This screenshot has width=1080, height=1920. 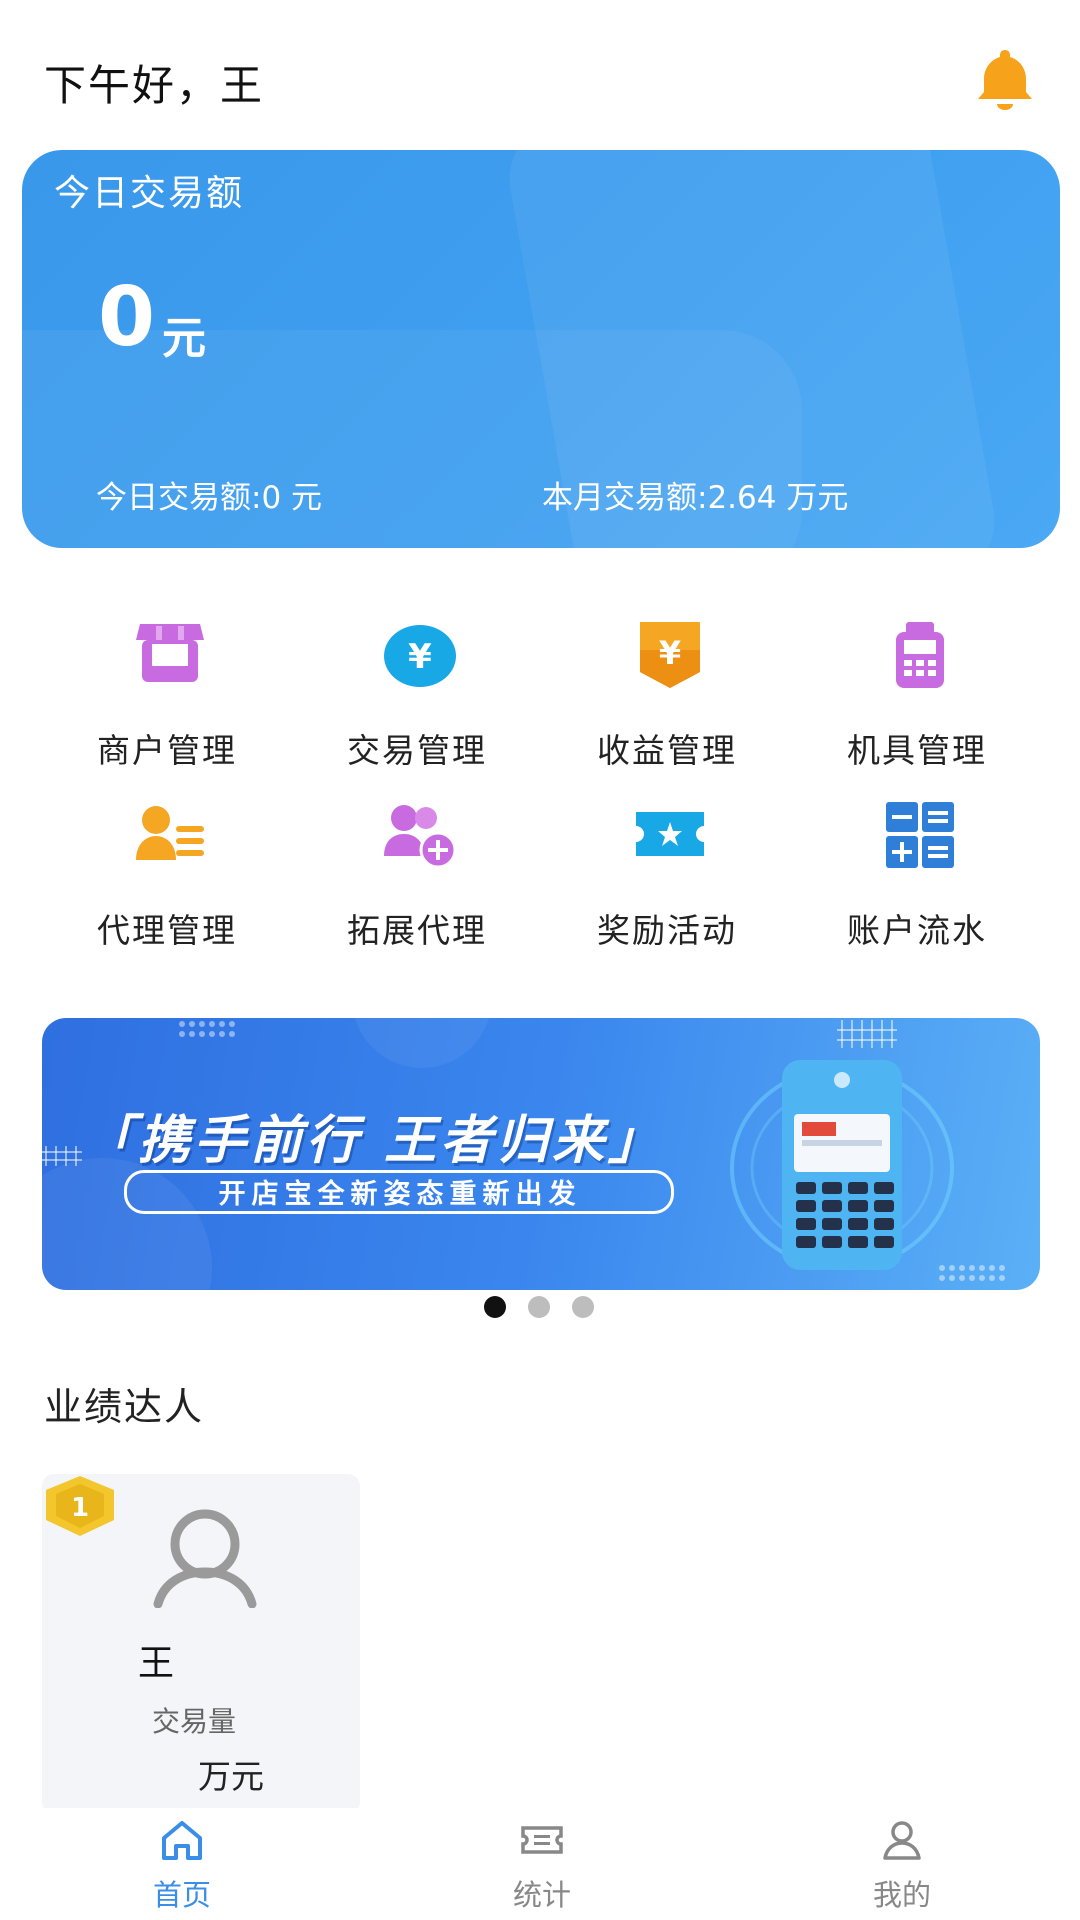 What do you see at coordinates (842, 1165) in the screenshot?
I see `pos-device-illustration` at bounding box center [842, 1165].